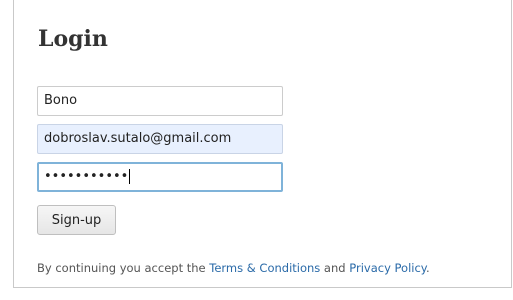 This screenshot has height=300, width=513. I want to click on email-field-value: dobroslav.sutalo@gmail.com, so click(138, 138).